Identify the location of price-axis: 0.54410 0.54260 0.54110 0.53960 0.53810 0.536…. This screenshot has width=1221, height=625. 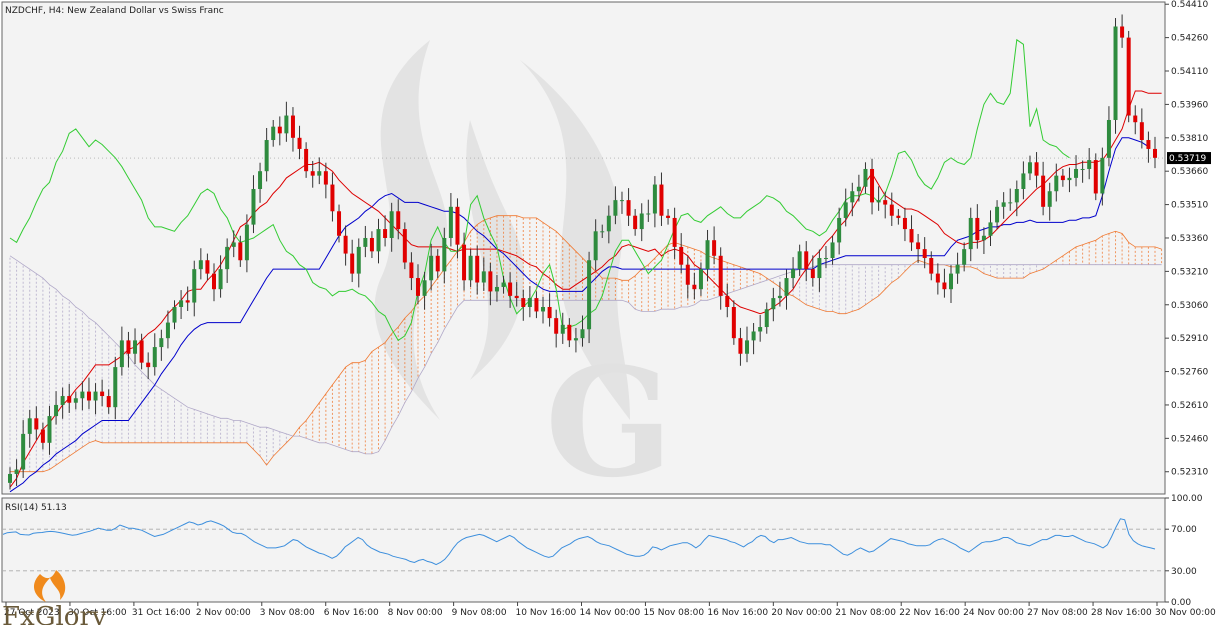
(1186, 239).